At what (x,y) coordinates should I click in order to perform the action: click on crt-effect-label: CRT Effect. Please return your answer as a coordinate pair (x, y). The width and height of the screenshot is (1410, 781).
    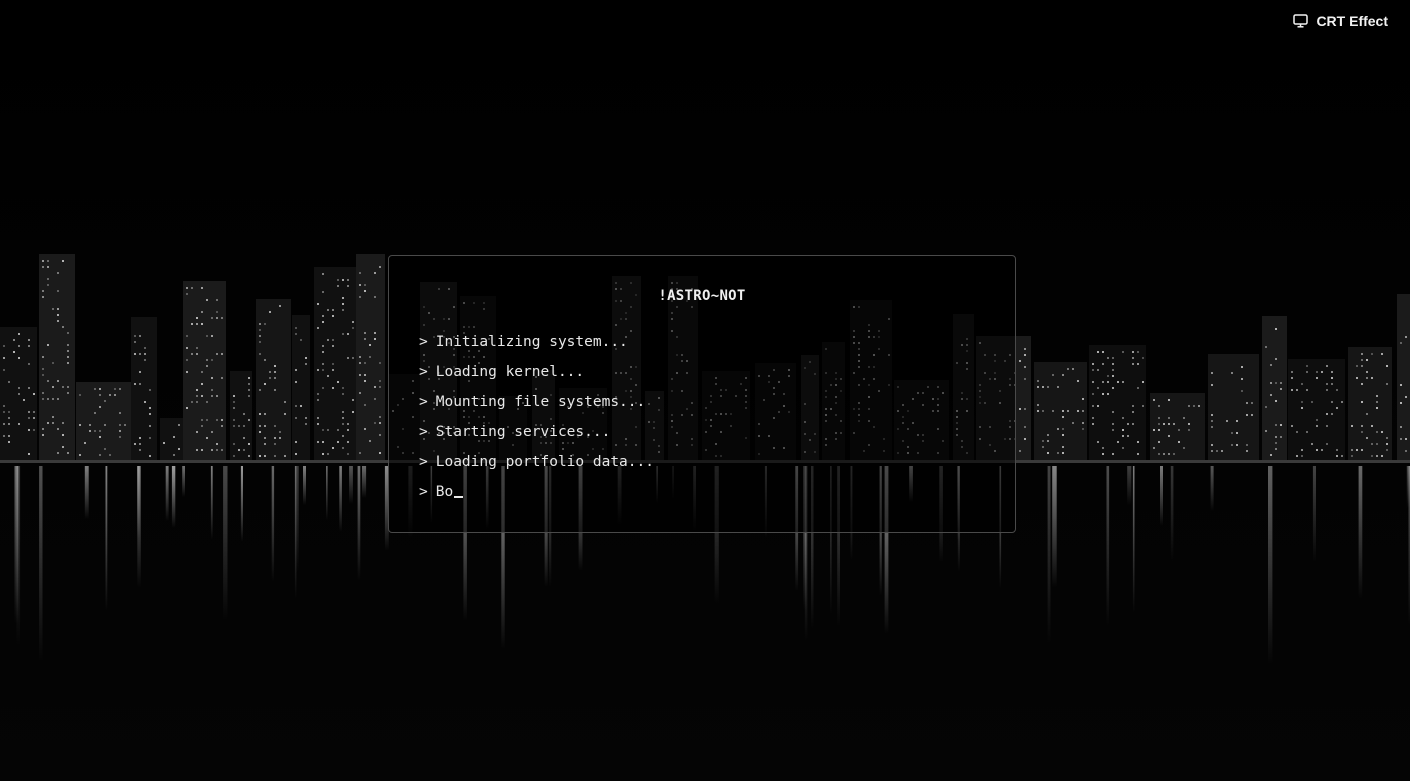
    Looking at the image, I should click on (1352, 21).